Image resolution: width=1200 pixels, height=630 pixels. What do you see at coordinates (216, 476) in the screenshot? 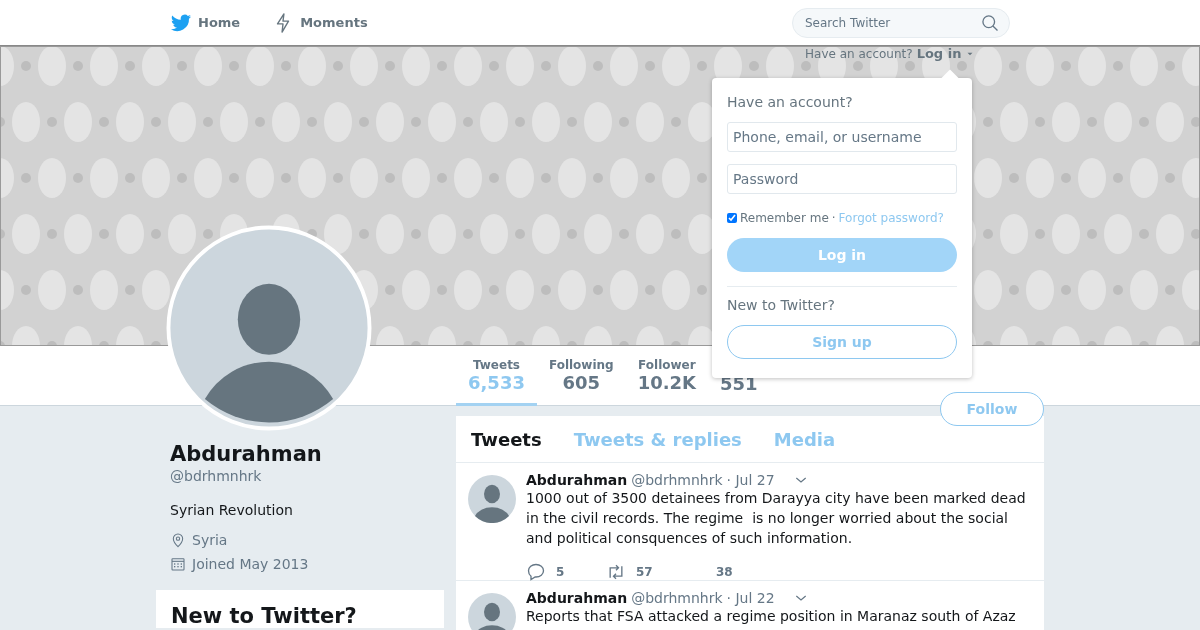
I see `profile-handle: @bdrhmnhrk` at bounding box center [216, 476].